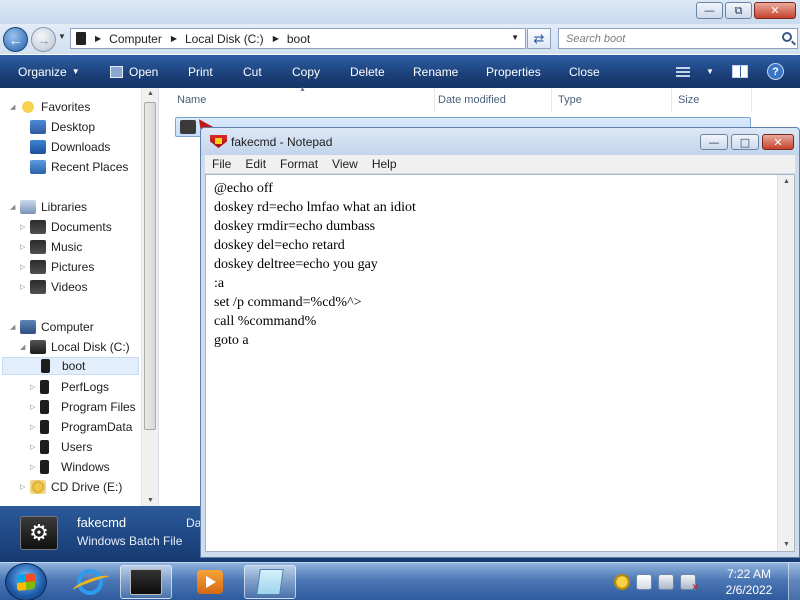  I want to click on volume-muted-icon, so click(689, 583).